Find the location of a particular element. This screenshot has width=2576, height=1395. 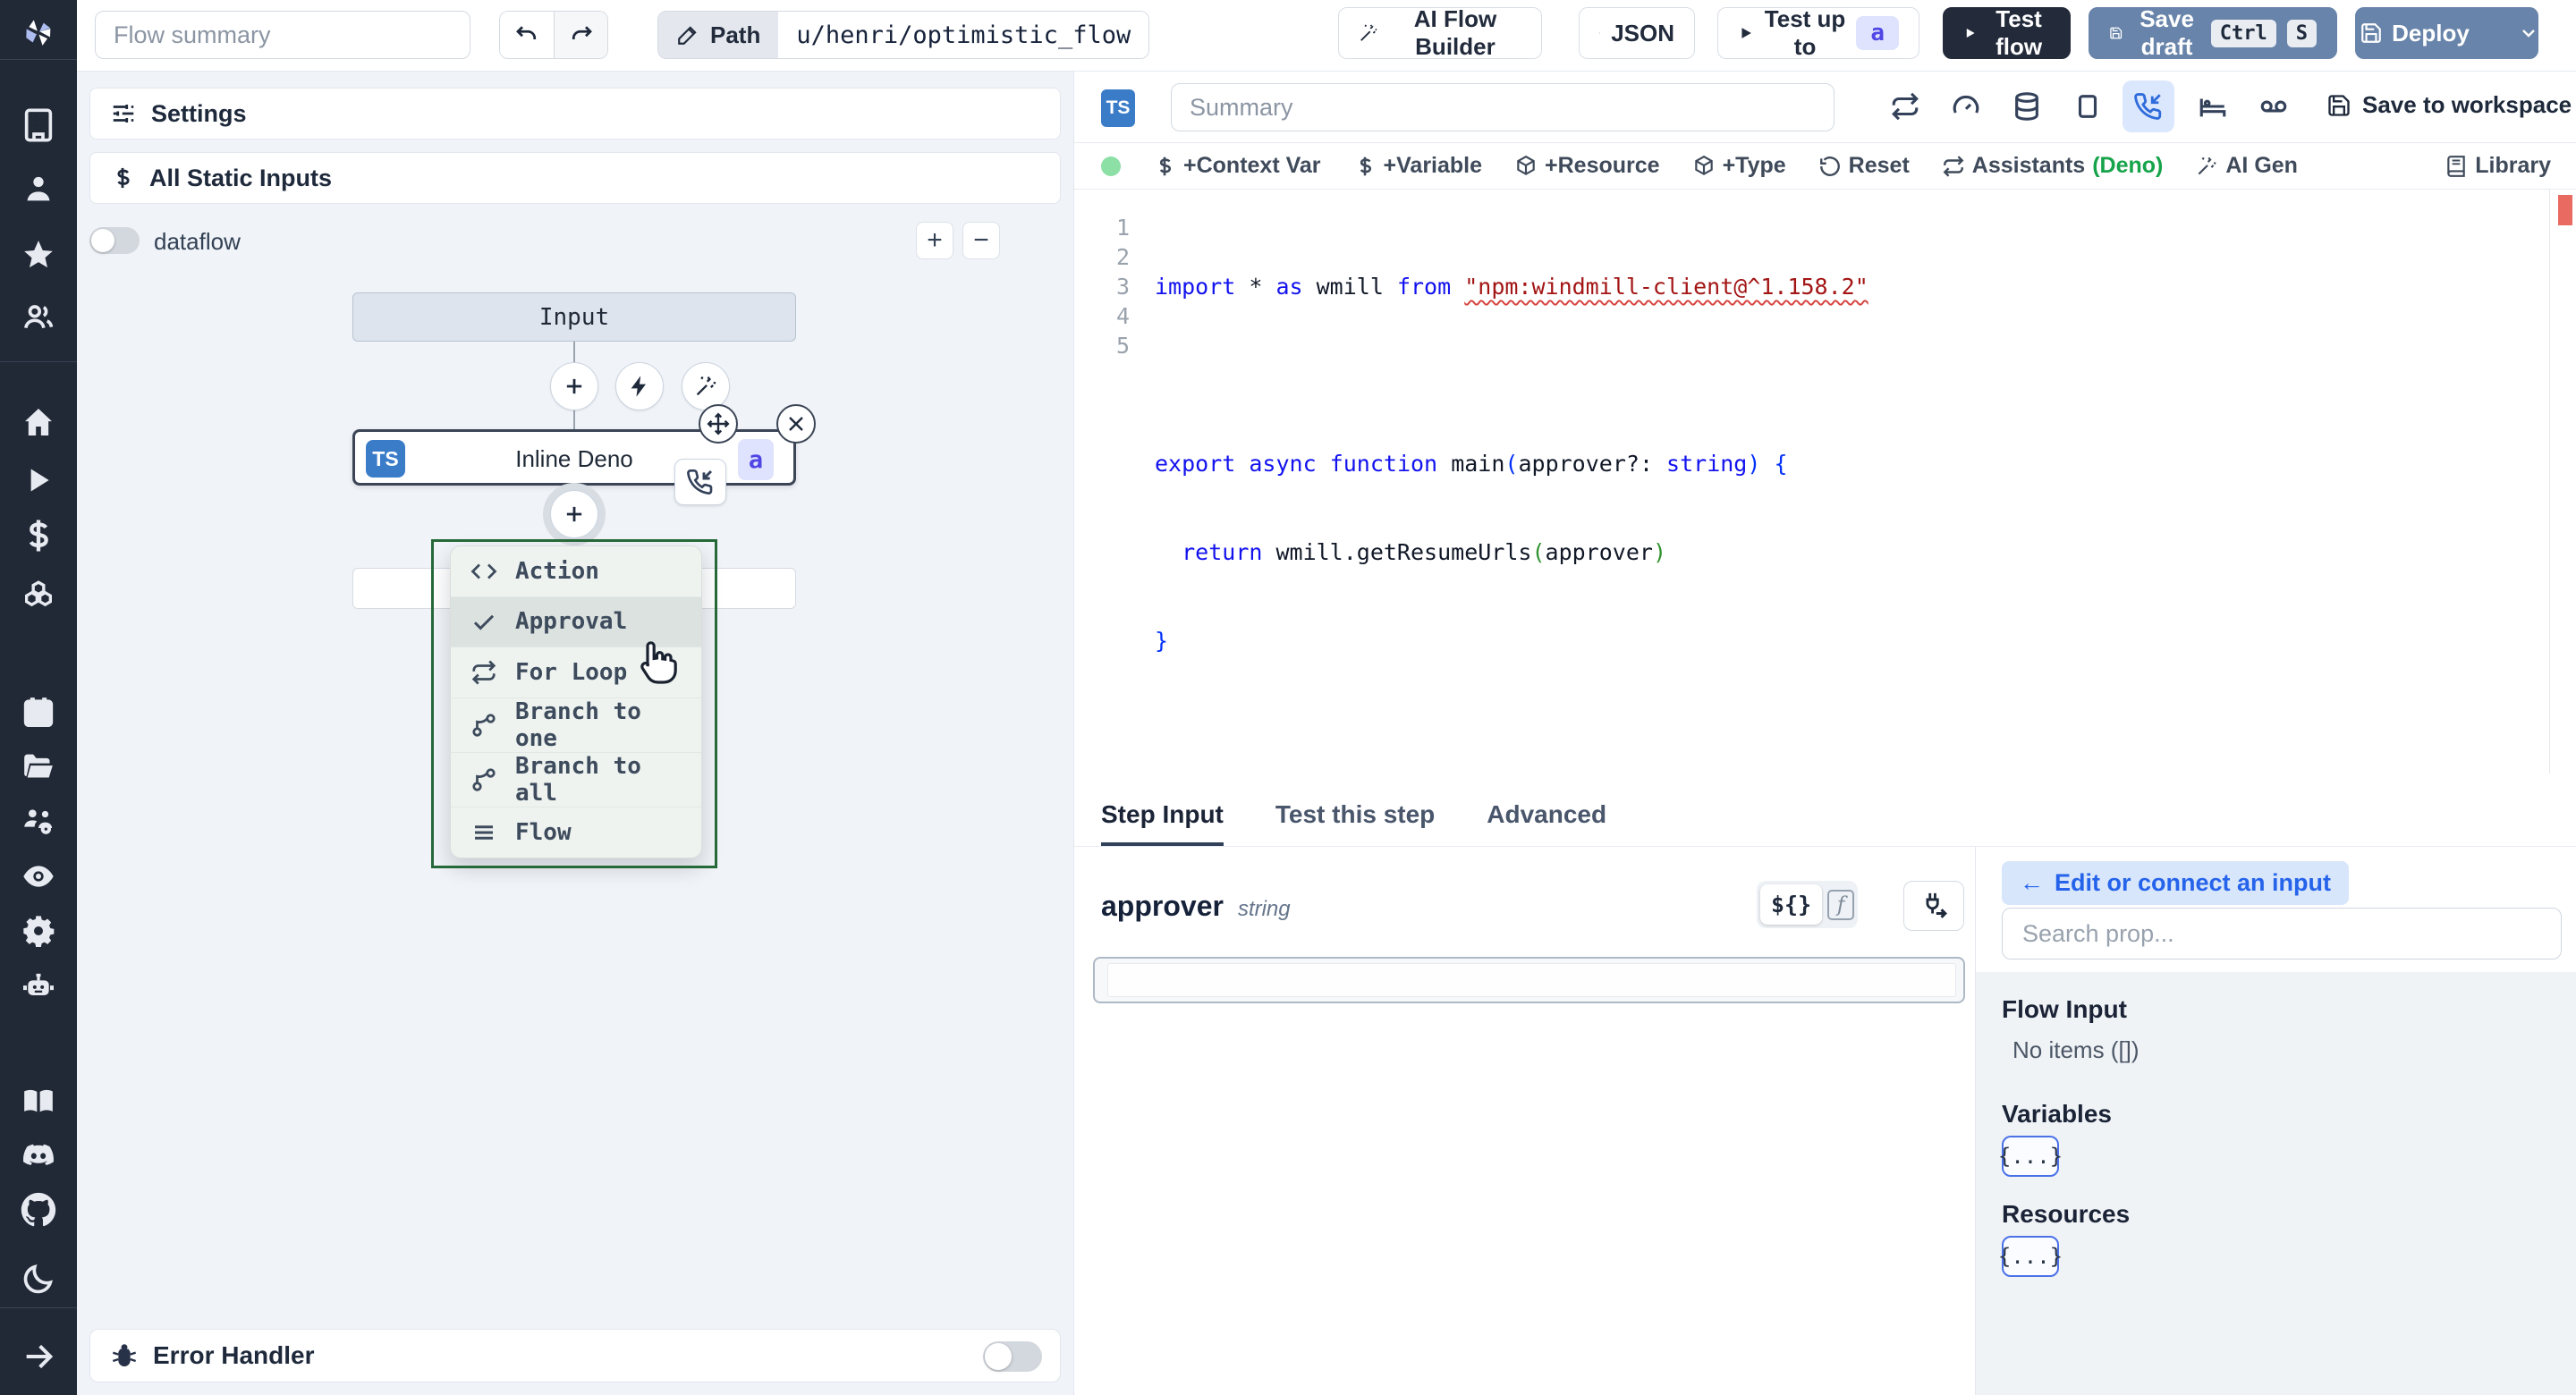

resources-heading: Resources is located at coordinates (2066, 1214).